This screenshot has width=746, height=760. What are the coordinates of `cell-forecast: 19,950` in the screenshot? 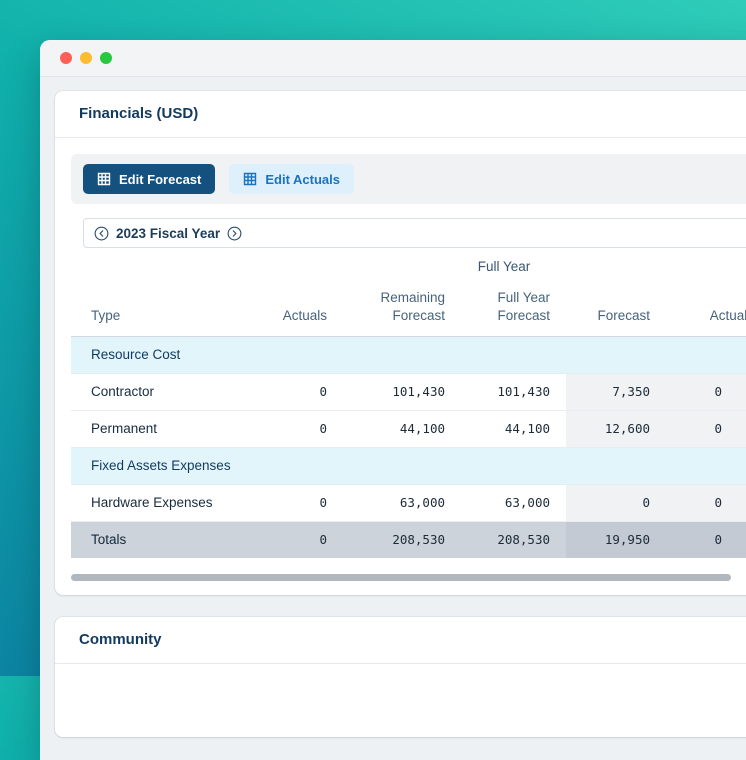 It's located at (616, 539).